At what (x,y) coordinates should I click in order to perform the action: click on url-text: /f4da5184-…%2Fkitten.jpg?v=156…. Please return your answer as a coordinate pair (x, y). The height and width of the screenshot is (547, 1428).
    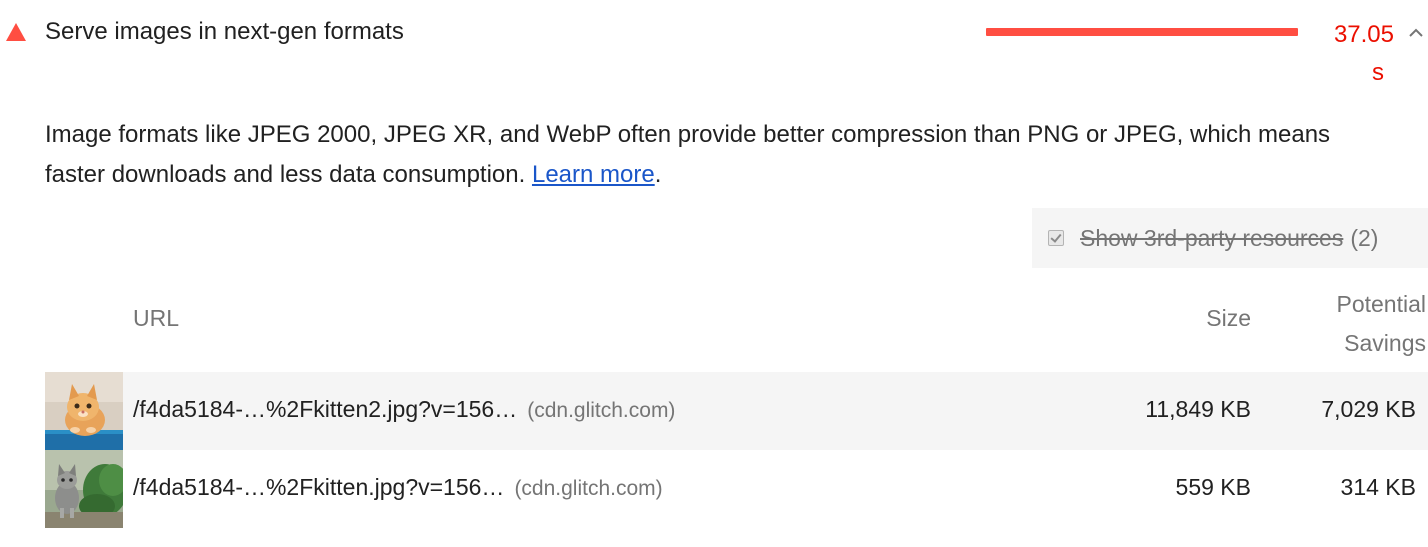
    Looking at the image, I should click on (318, 487).